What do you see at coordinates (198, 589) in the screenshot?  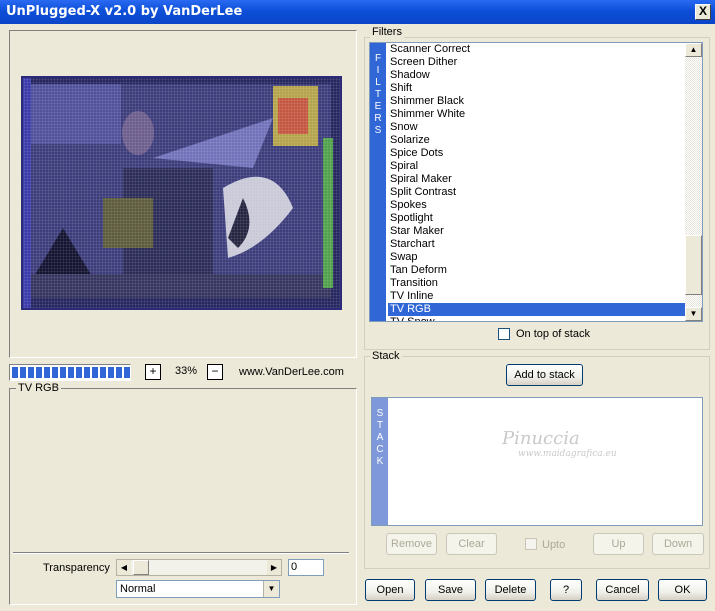 I see `blend-mode-select: Normal ▼` at bounding box center [198, 589].